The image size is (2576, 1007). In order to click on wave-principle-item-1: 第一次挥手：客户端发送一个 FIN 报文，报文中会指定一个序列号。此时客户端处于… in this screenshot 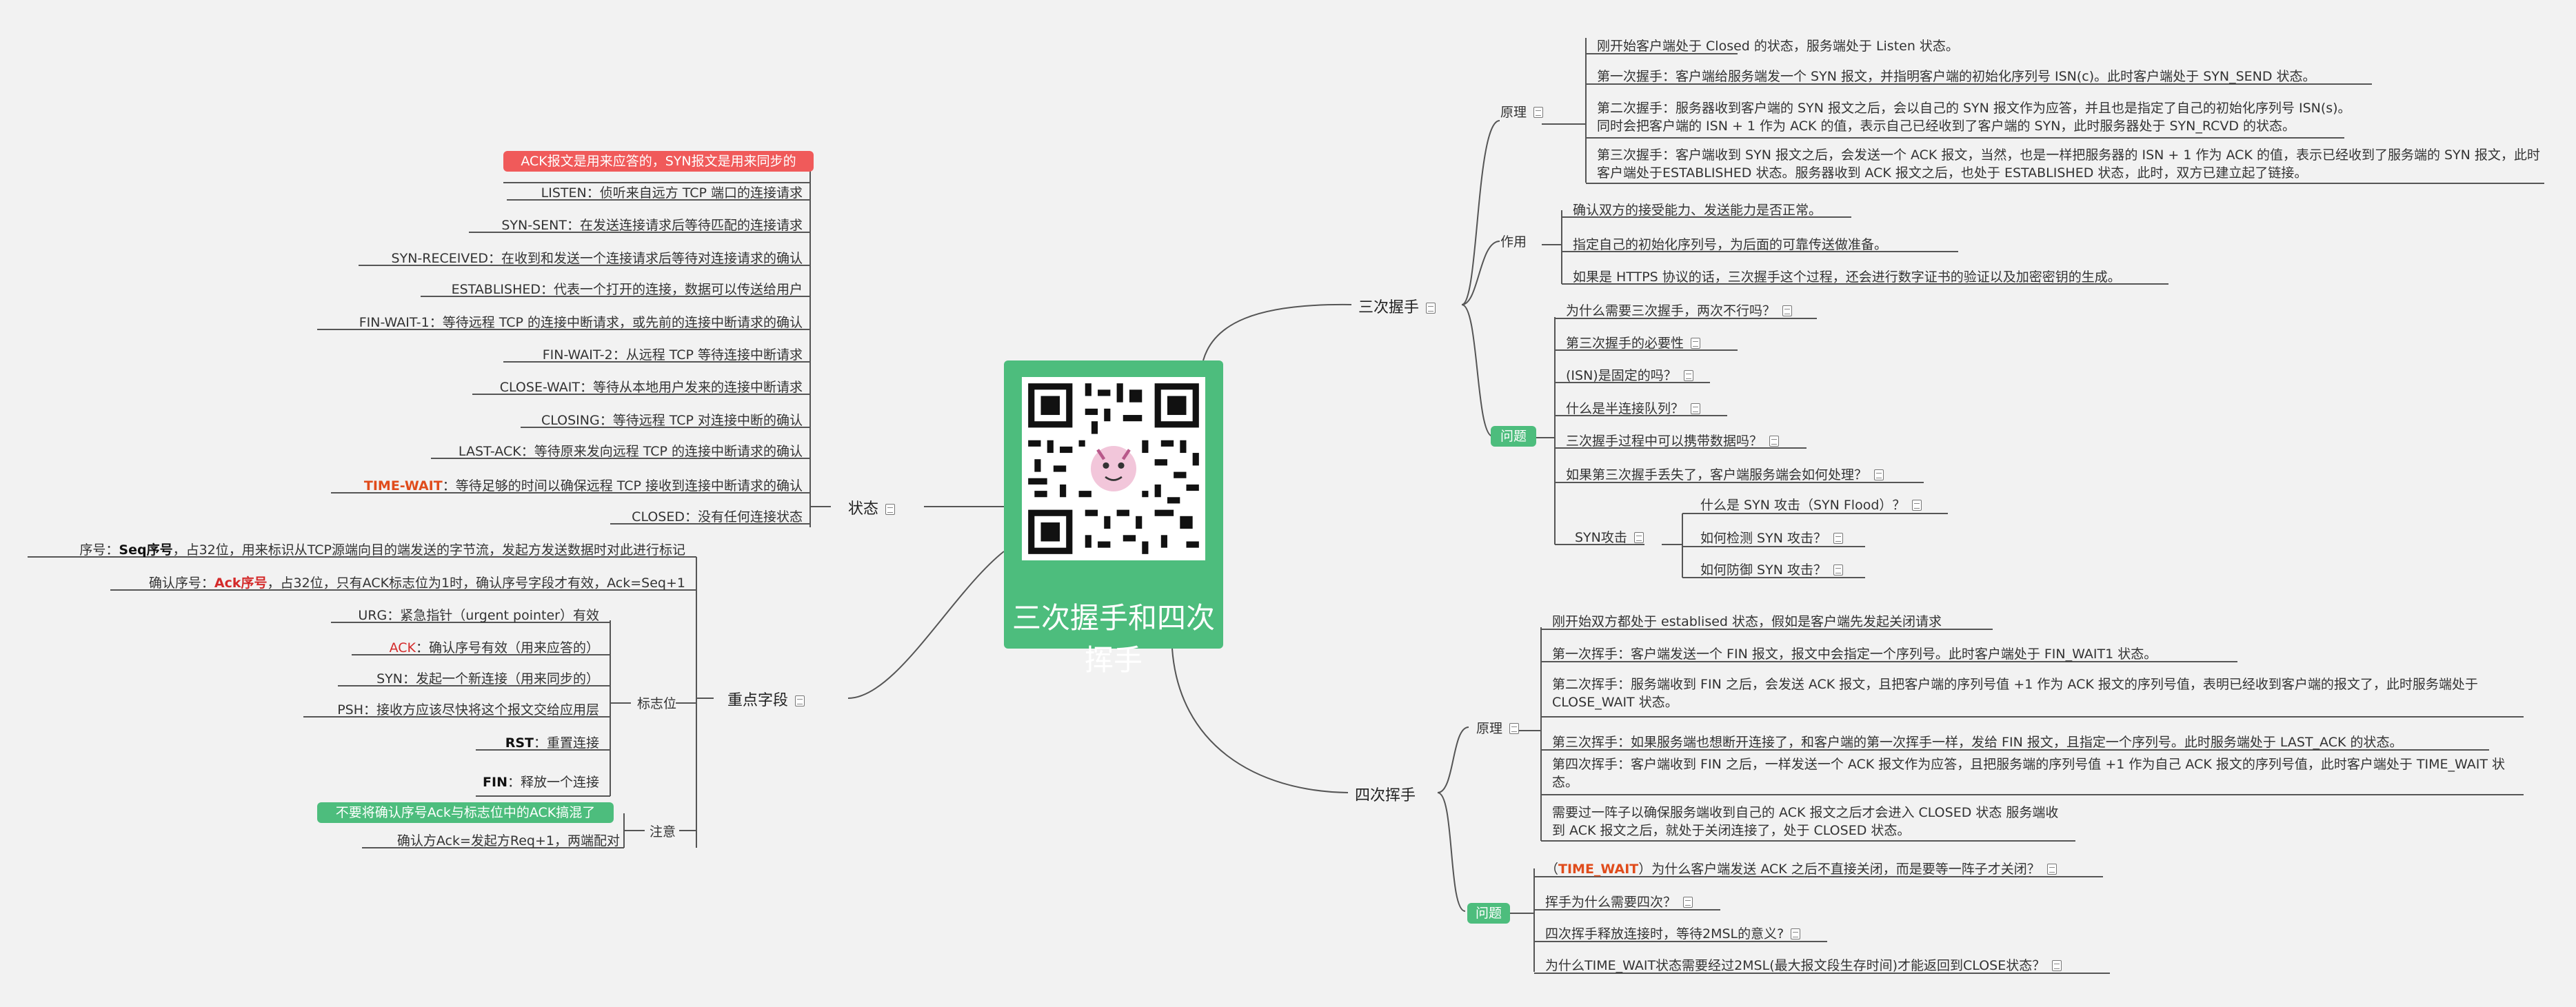, I will do `click(1854, 653)`.